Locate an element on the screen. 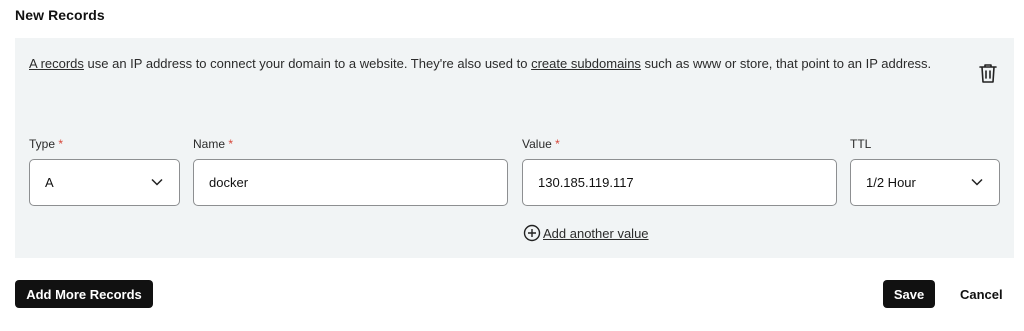 Image resolution: width=1024 pixels, height=331 pixels. add-another-value-button: Add another value is located at coordinates (586, 233).